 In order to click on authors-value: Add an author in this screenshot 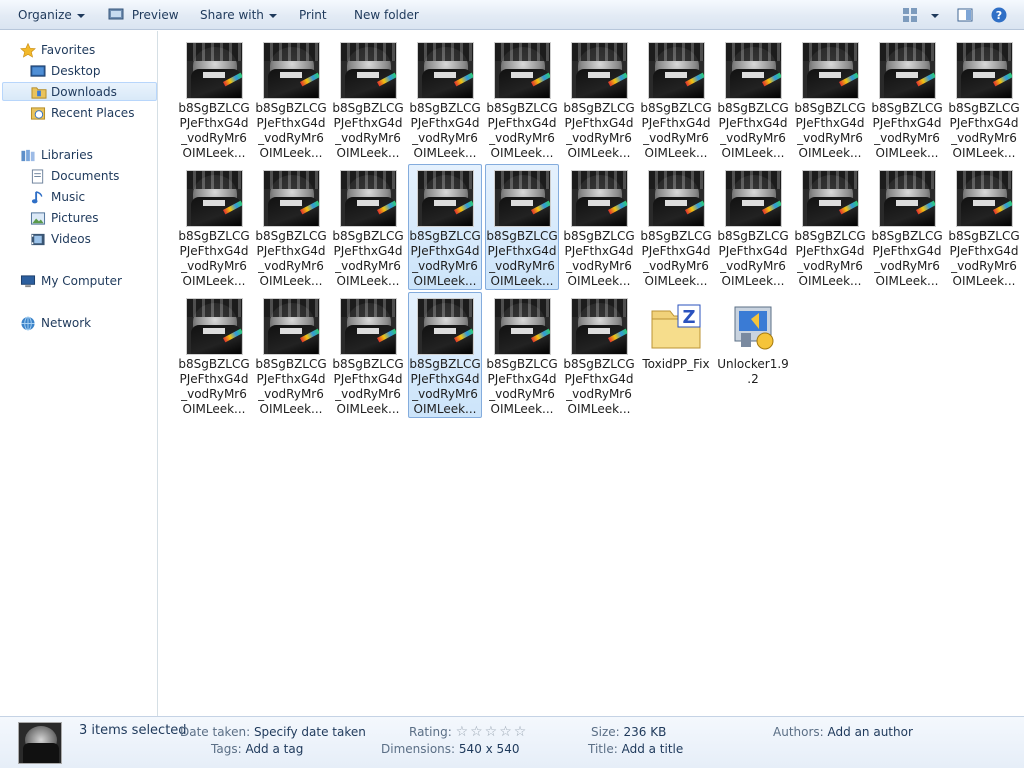, I will do `click(870, 732)`.